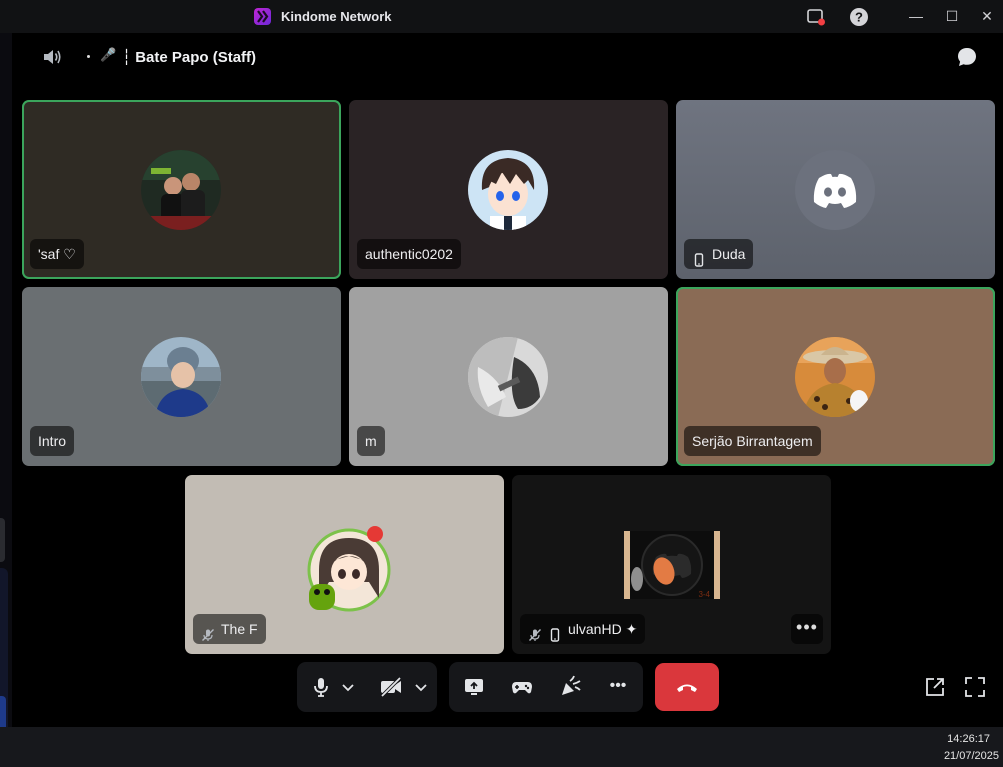 Image resolution: width=1003 pixels, height=767 pixels. I want to click on close-button: ✕, so click(987, 16).